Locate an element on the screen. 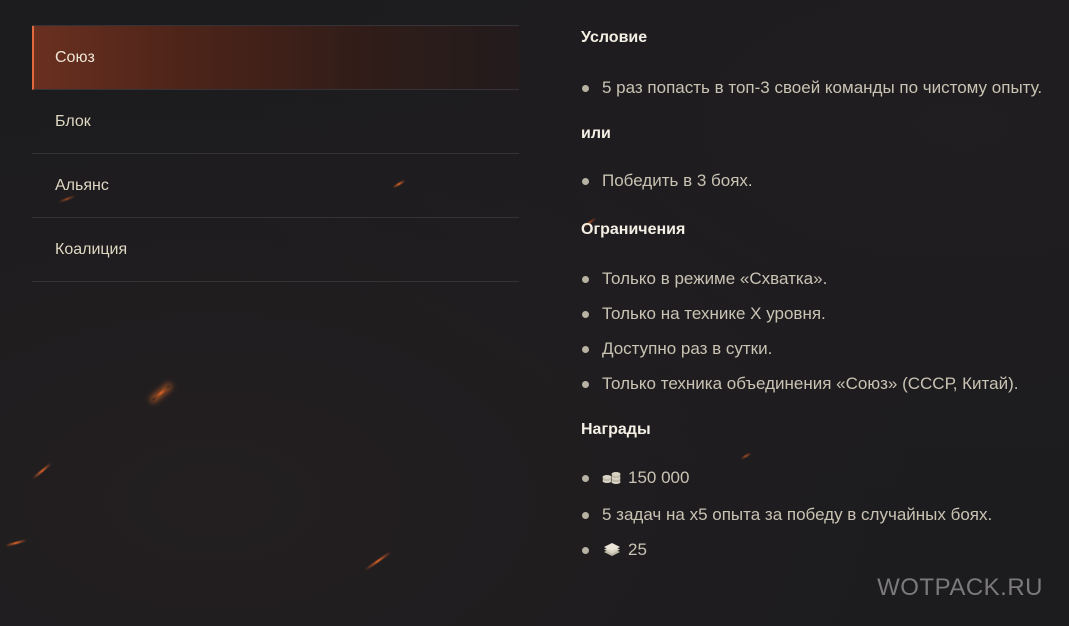 The image size is (1069, 626). list-item: Победить в 3 боях. is located at coordinates (816, 181).